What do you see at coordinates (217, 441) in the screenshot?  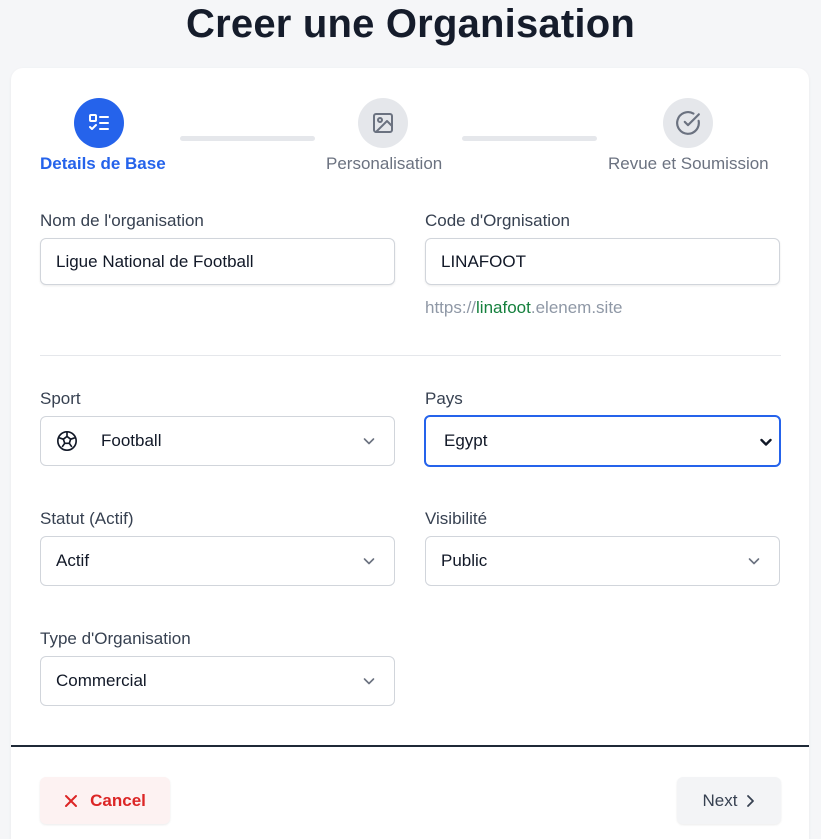 I see `sport-select: Football` at bounding box center [217, 441].